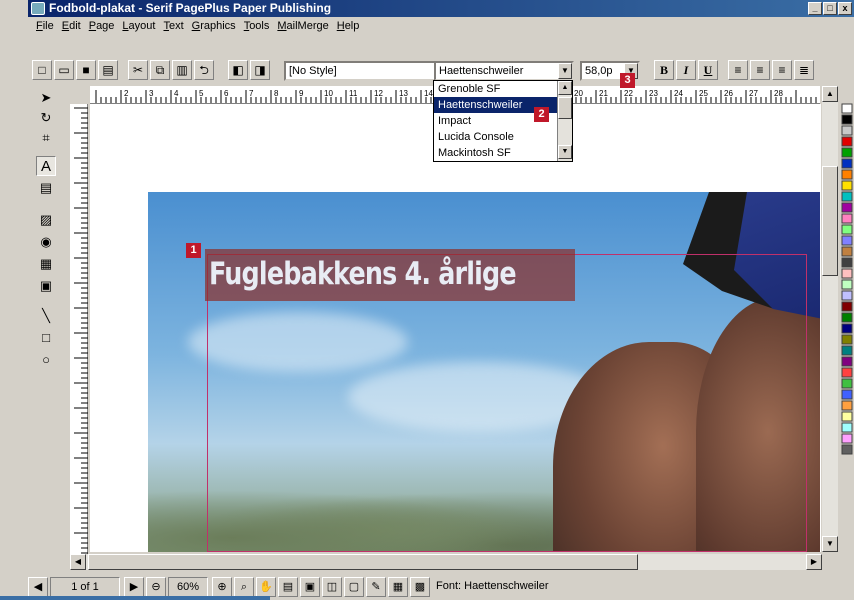 This screenshot has width=854, height=600. I want to click on crop-tool-icon: ⌗, so click(46, 138).